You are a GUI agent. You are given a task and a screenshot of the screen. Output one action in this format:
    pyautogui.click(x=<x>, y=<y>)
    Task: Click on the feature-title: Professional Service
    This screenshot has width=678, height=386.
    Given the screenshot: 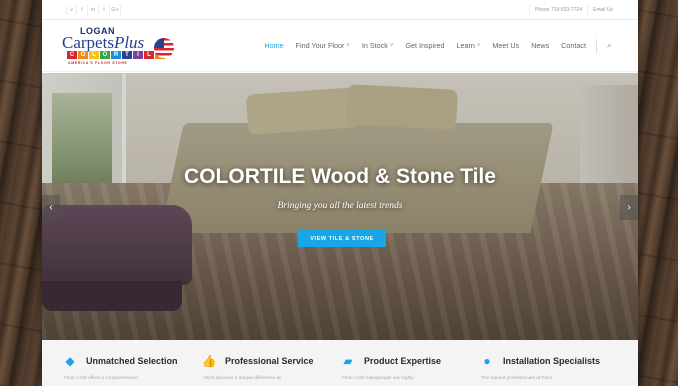 What is the action you would take?
    pyautogui.click(x=269, y=361)
    